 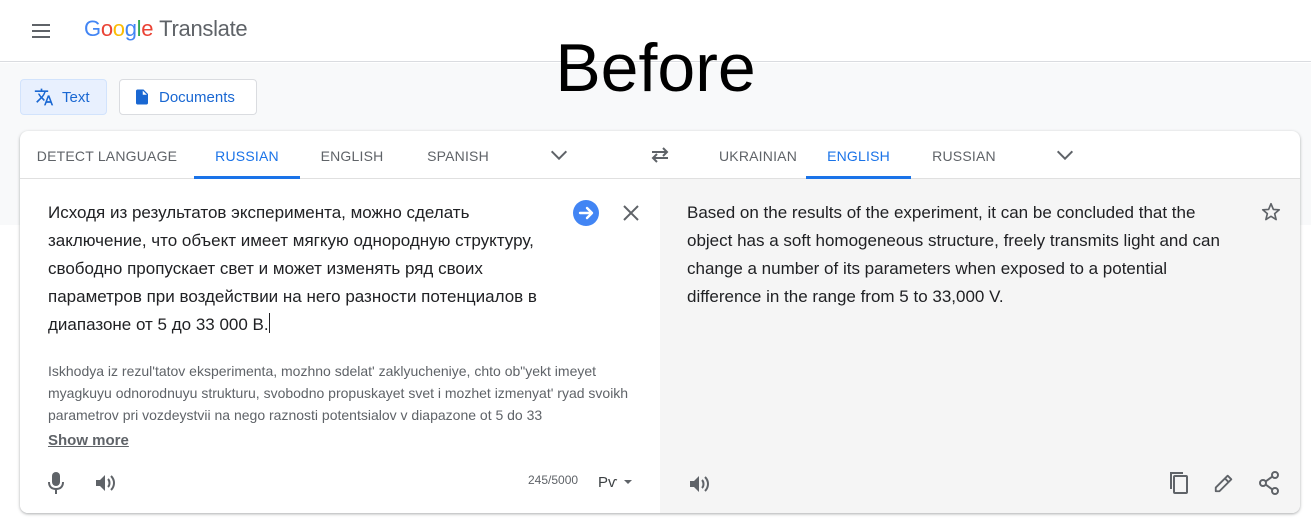 I want to click on menu-icon, so click(x=41, y=25).